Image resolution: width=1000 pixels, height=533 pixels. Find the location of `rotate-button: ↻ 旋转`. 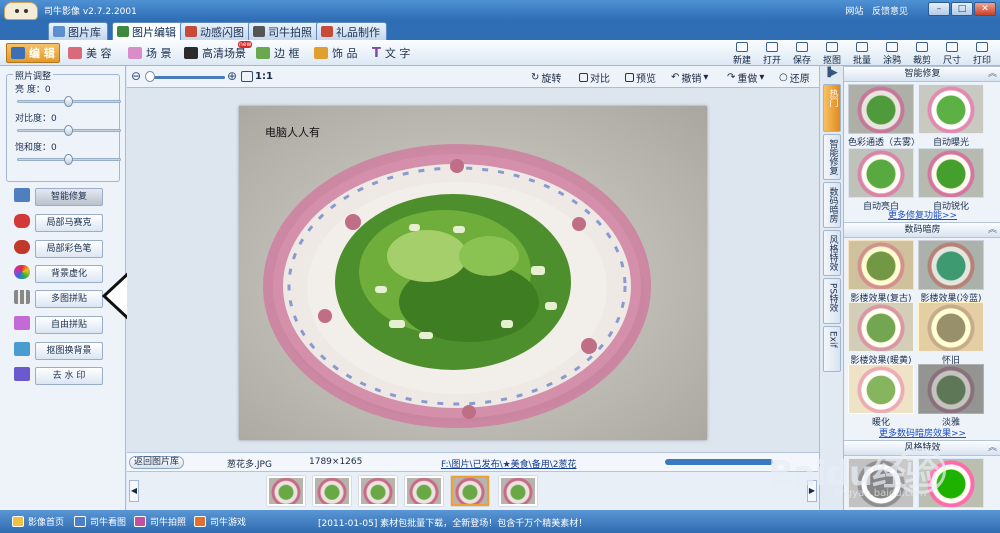

rotate-button: ↻ 旋转 is located at coordinates (546, 77).